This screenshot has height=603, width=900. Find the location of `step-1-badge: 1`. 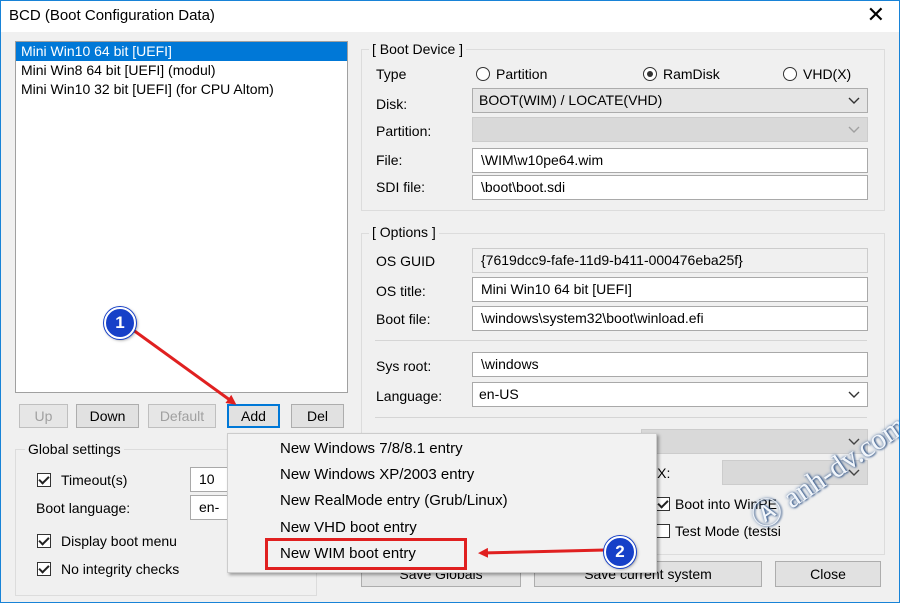

step-1-badge: 1 is located at coordinates (120, 323).